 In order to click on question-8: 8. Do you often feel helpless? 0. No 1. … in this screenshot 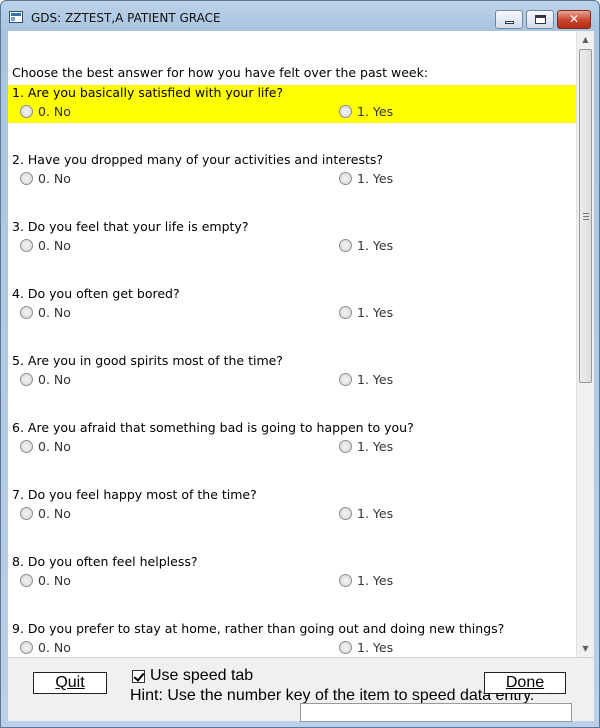, I will do `click(292, 582)`.